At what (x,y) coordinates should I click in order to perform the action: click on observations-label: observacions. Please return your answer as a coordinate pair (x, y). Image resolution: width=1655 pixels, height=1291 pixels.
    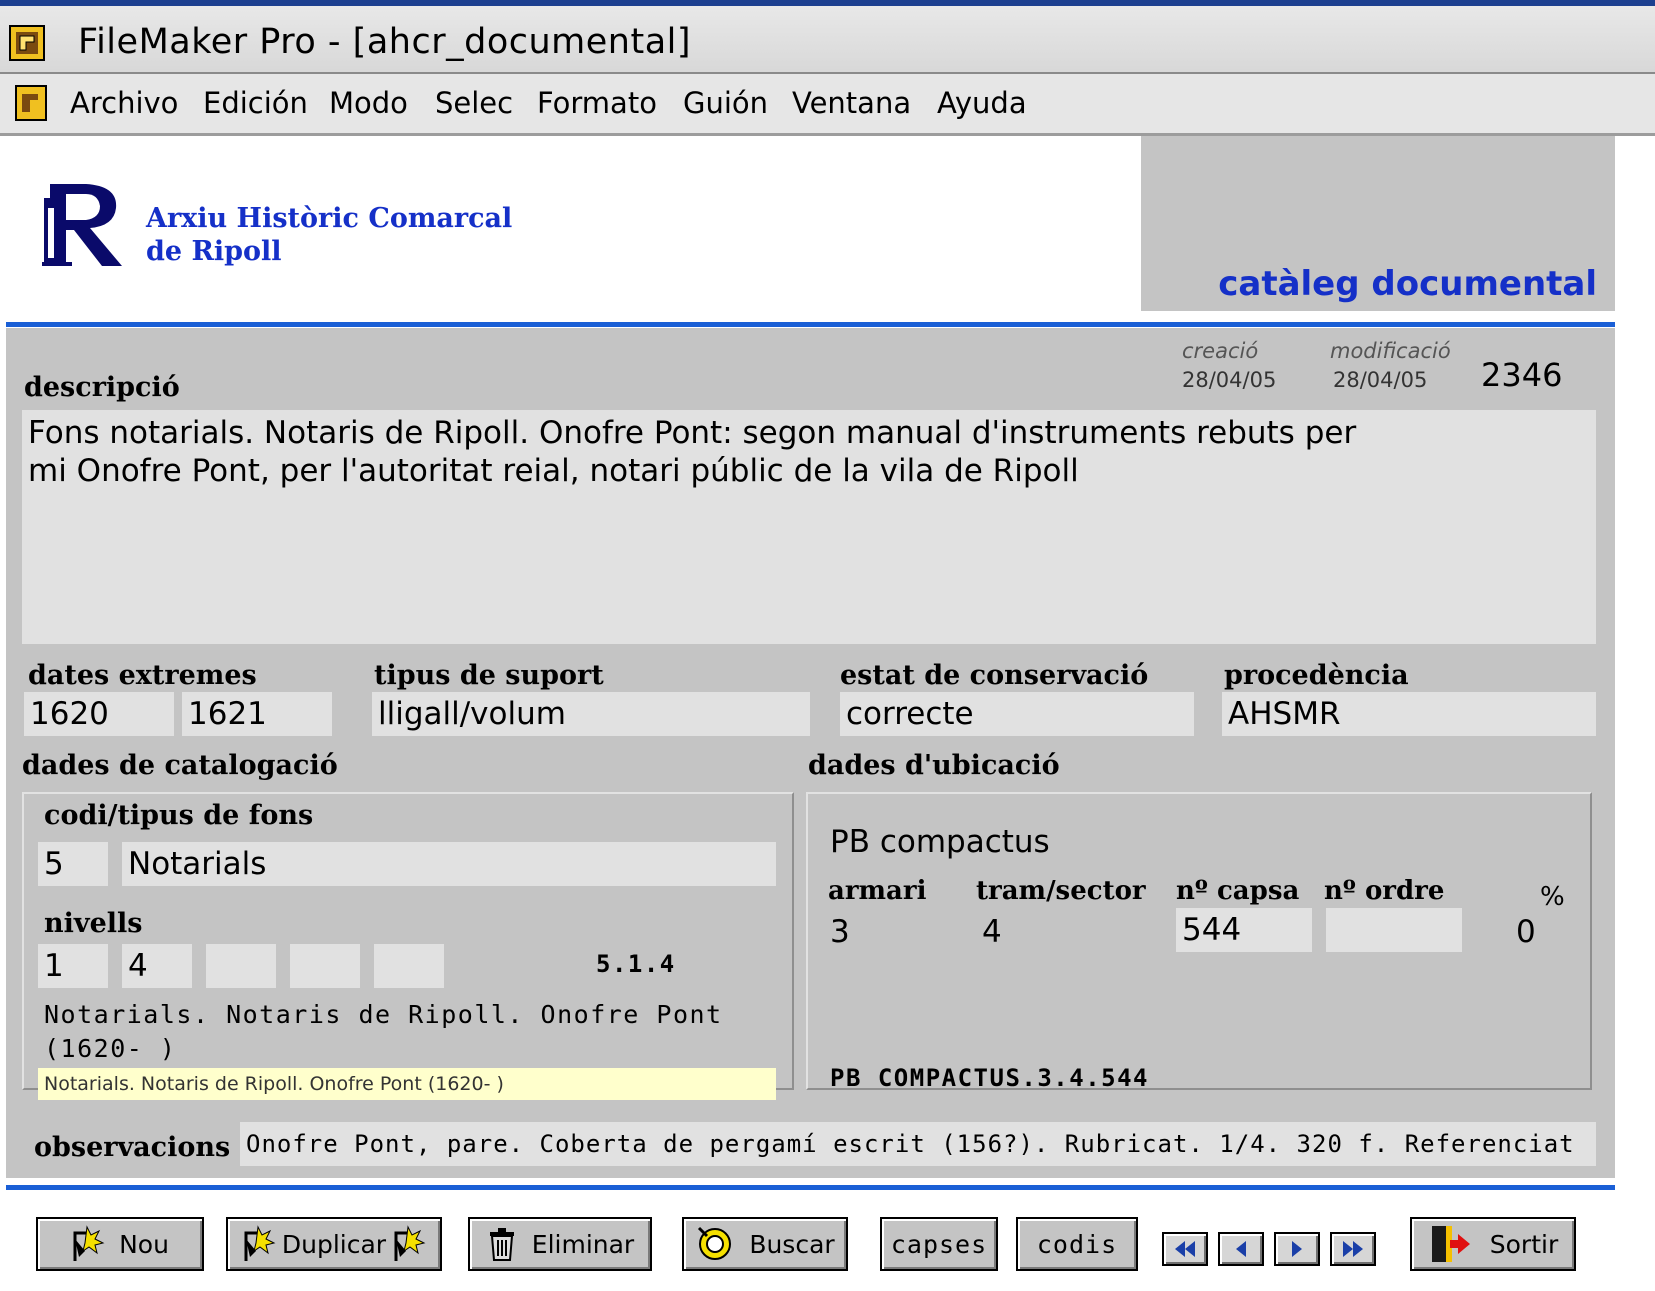
    Looking at the image, I should click on (132, 1147).